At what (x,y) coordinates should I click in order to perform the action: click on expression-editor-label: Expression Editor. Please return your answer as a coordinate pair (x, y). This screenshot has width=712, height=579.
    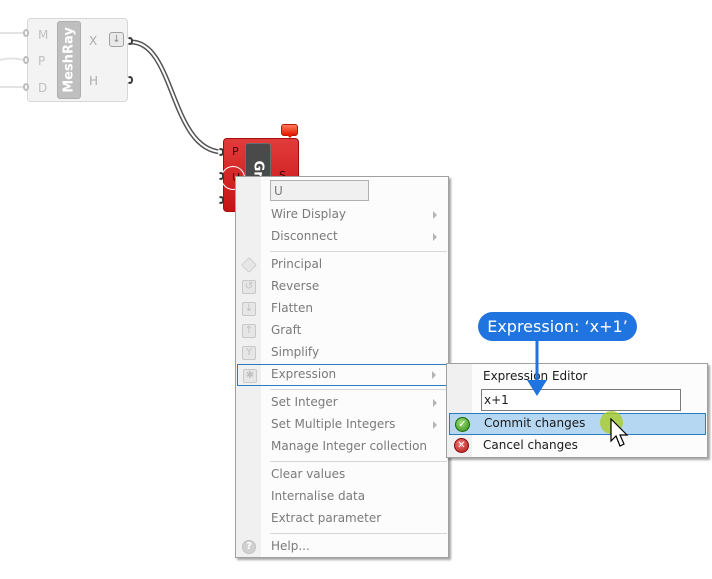
    Looking at the image, I should click on (577, 377).